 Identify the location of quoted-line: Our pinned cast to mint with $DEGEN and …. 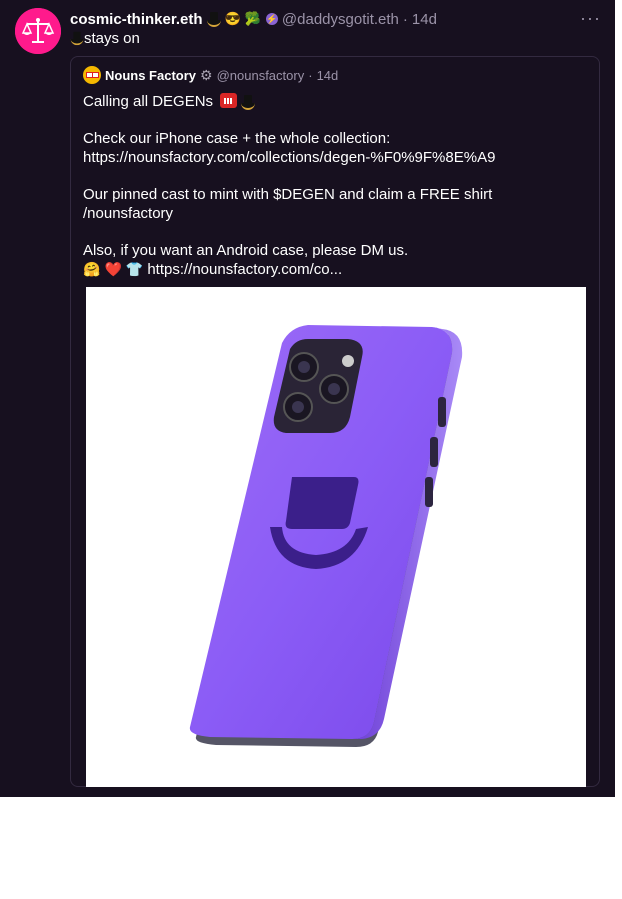
(288, 194).